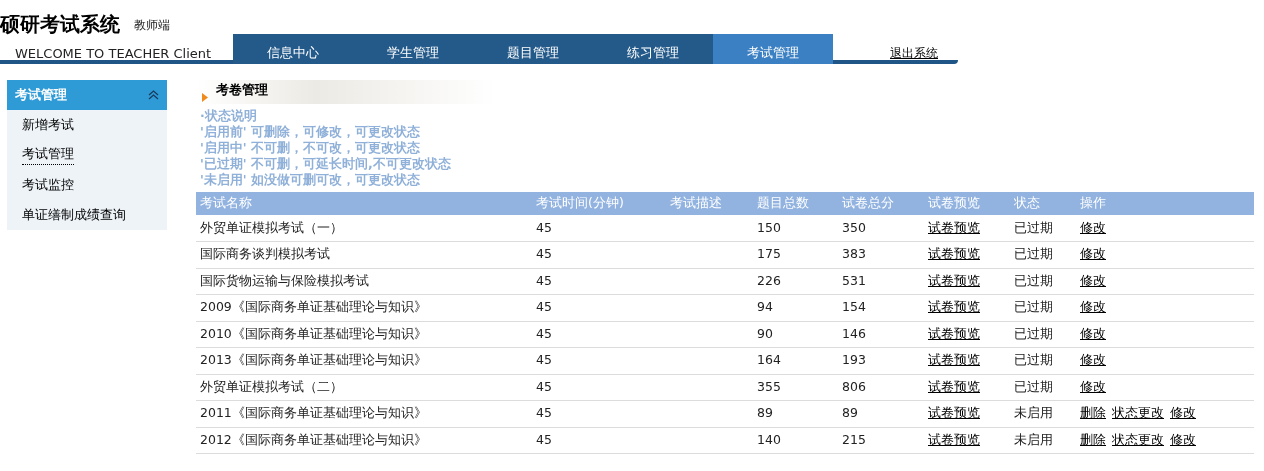 The image size is (1264, 471). Describe the element at coordinates (313, 333) in the screenshot. I see `table-cell: 2010《国际商务单证基础理论与知识》` at that location.